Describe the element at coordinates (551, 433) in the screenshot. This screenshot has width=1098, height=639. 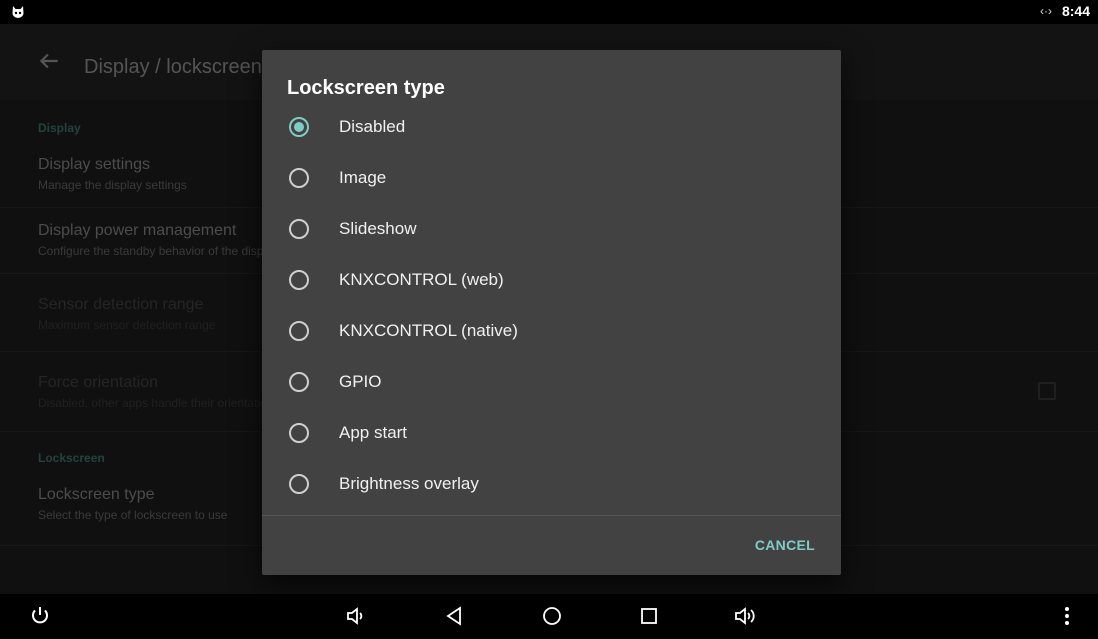
I see `option-app-start: App start` at that location.